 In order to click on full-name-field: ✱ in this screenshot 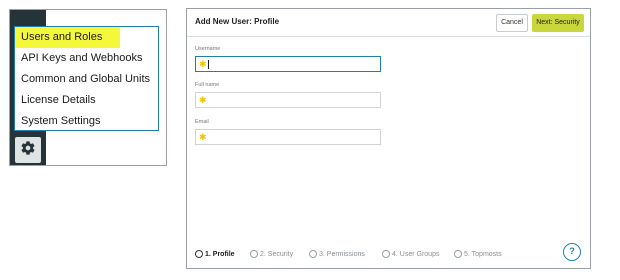, I will do `click(288, 100)`.